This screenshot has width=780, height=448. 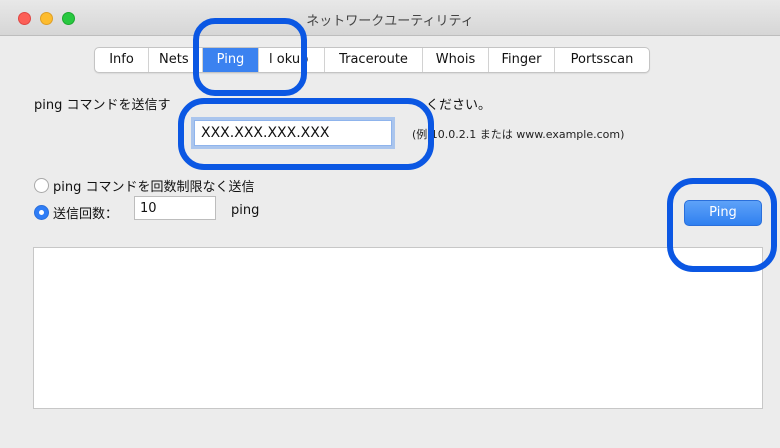 I want to click on title-bar: ネットワークユーティリティ, so click(x=390, y=18).